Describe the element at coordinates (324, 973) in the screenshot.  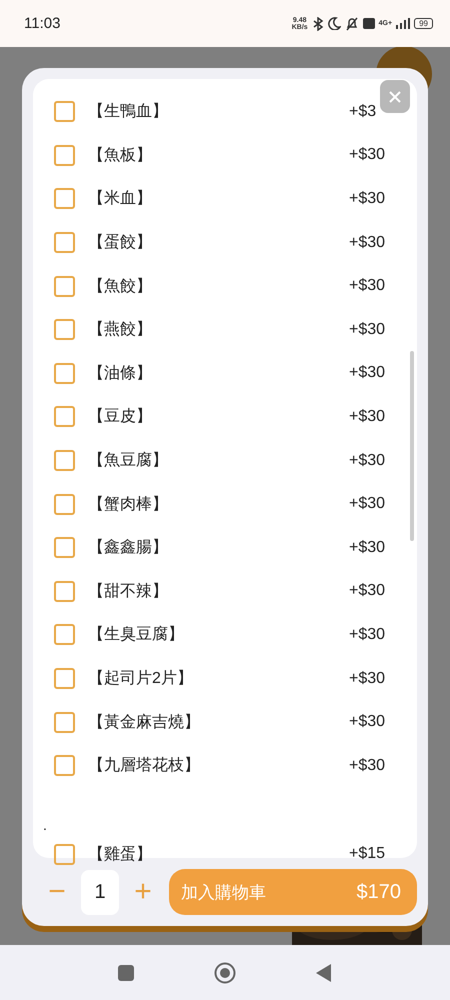
I see `back-icon` at that location.